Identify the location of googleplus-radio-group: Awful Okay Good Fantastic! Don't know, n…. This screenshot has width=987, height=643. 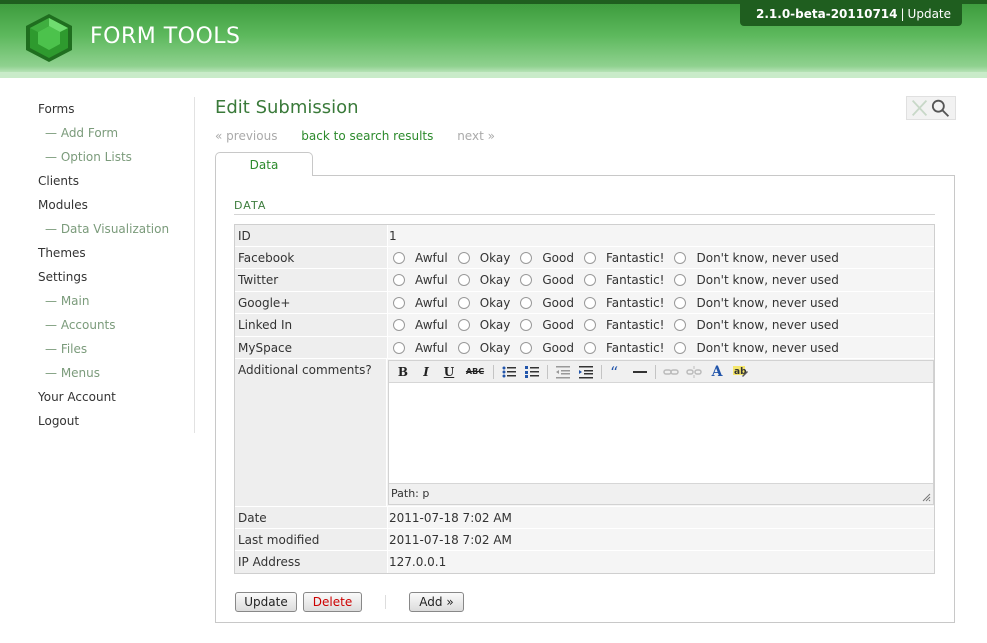
(661, 302).